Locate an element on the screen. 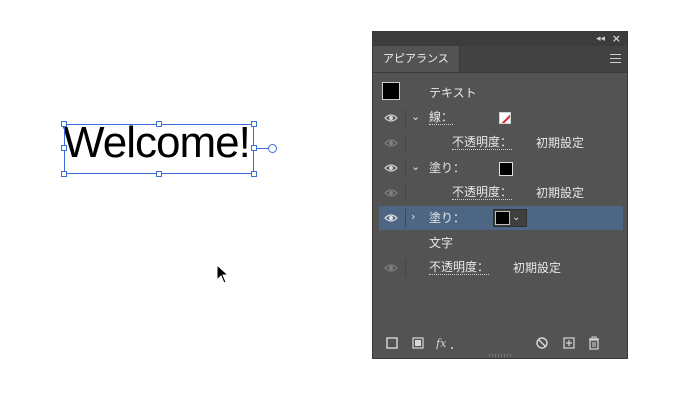 This screenshot has height=405, width=687. chevron-right-icon: › is located at coordinates (413, 217).